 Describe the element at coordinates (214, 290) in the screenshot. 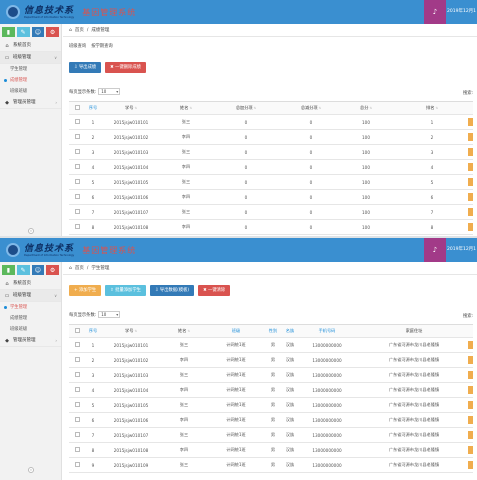

I see `clear-all-button: ✖ 一键清除` at that location.